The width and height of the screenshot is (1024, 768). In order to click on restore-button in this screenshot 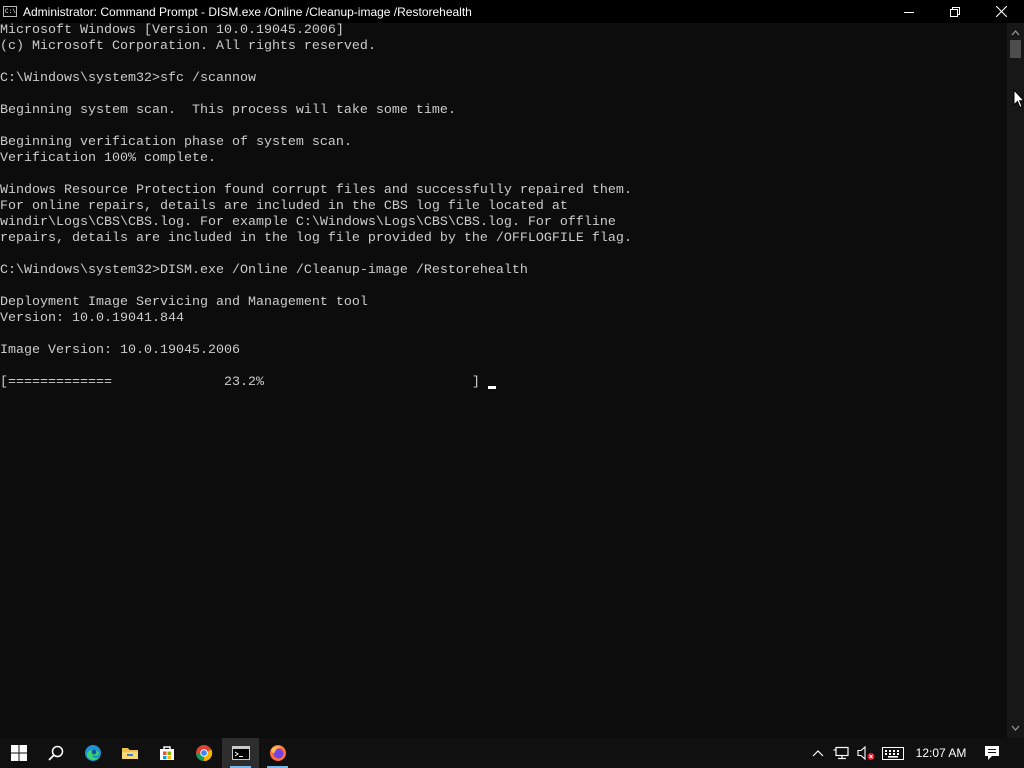, I will do `click(955, 11)`.